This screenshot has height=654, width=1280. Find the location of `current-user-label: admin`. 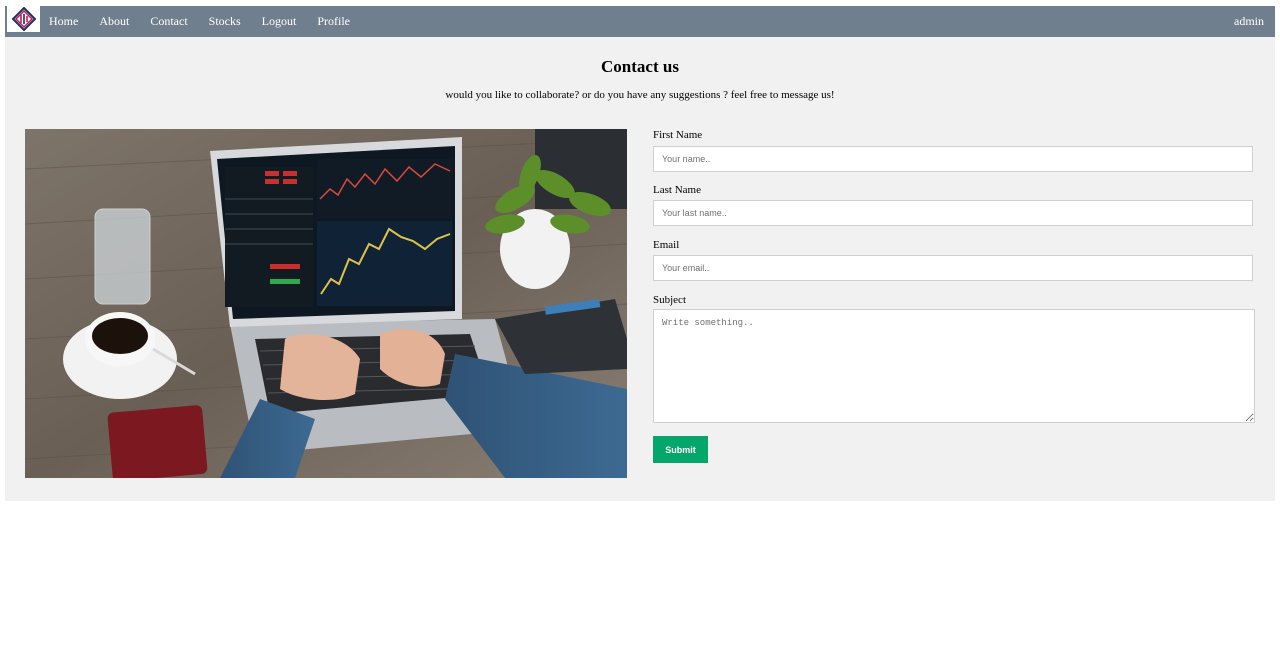

current-user-label: admin is located at coordinates (1249, 21).